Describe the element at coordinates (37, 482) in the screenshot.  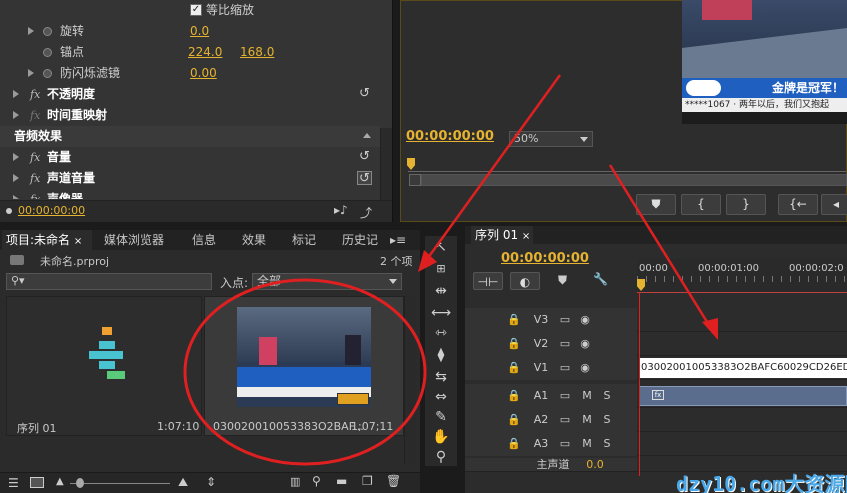
I see `icon-view-icon` at that location.